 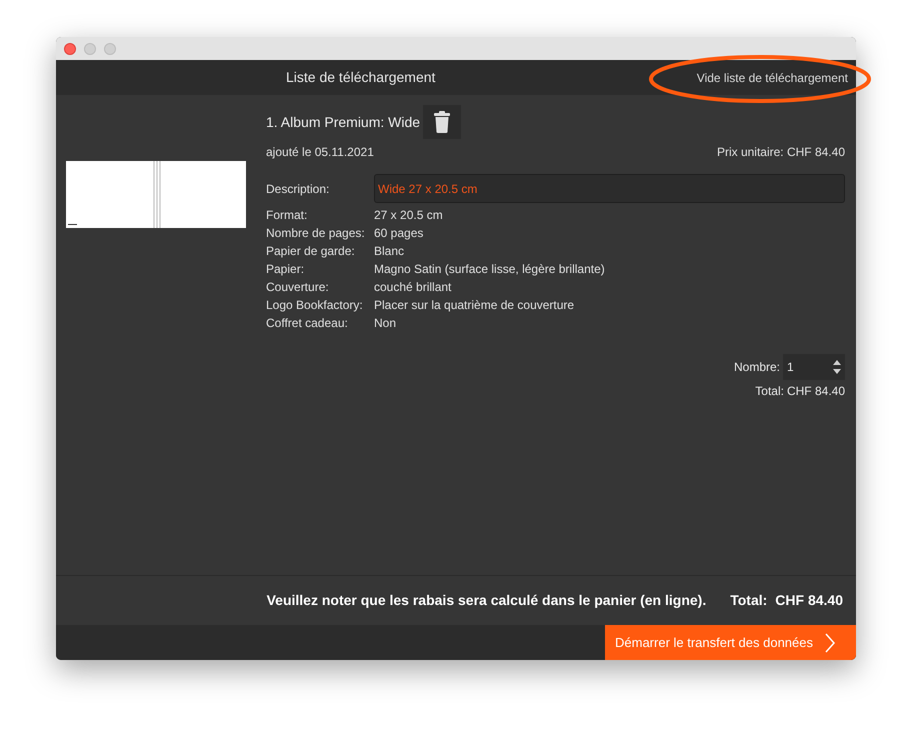 I want to click on discount-note: Veuillez noter que les rabais sera calculé dans le panier (en ligne)., so click(x=486, y=600).